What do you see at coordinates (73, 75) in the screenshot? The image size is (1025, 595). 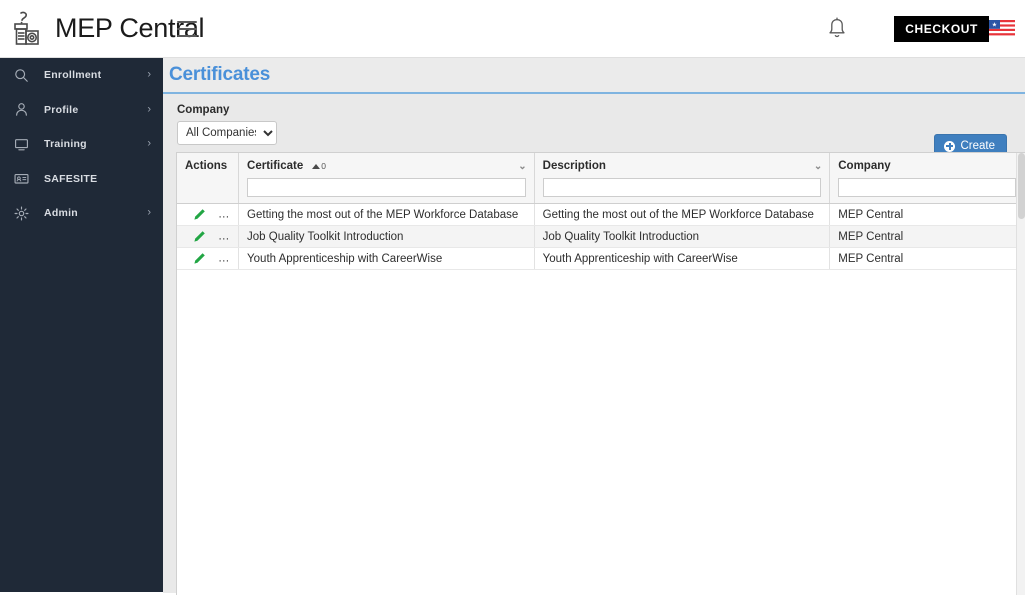 I see `sidebar-item-label: Enrollment` at bounding box center [73, 75].